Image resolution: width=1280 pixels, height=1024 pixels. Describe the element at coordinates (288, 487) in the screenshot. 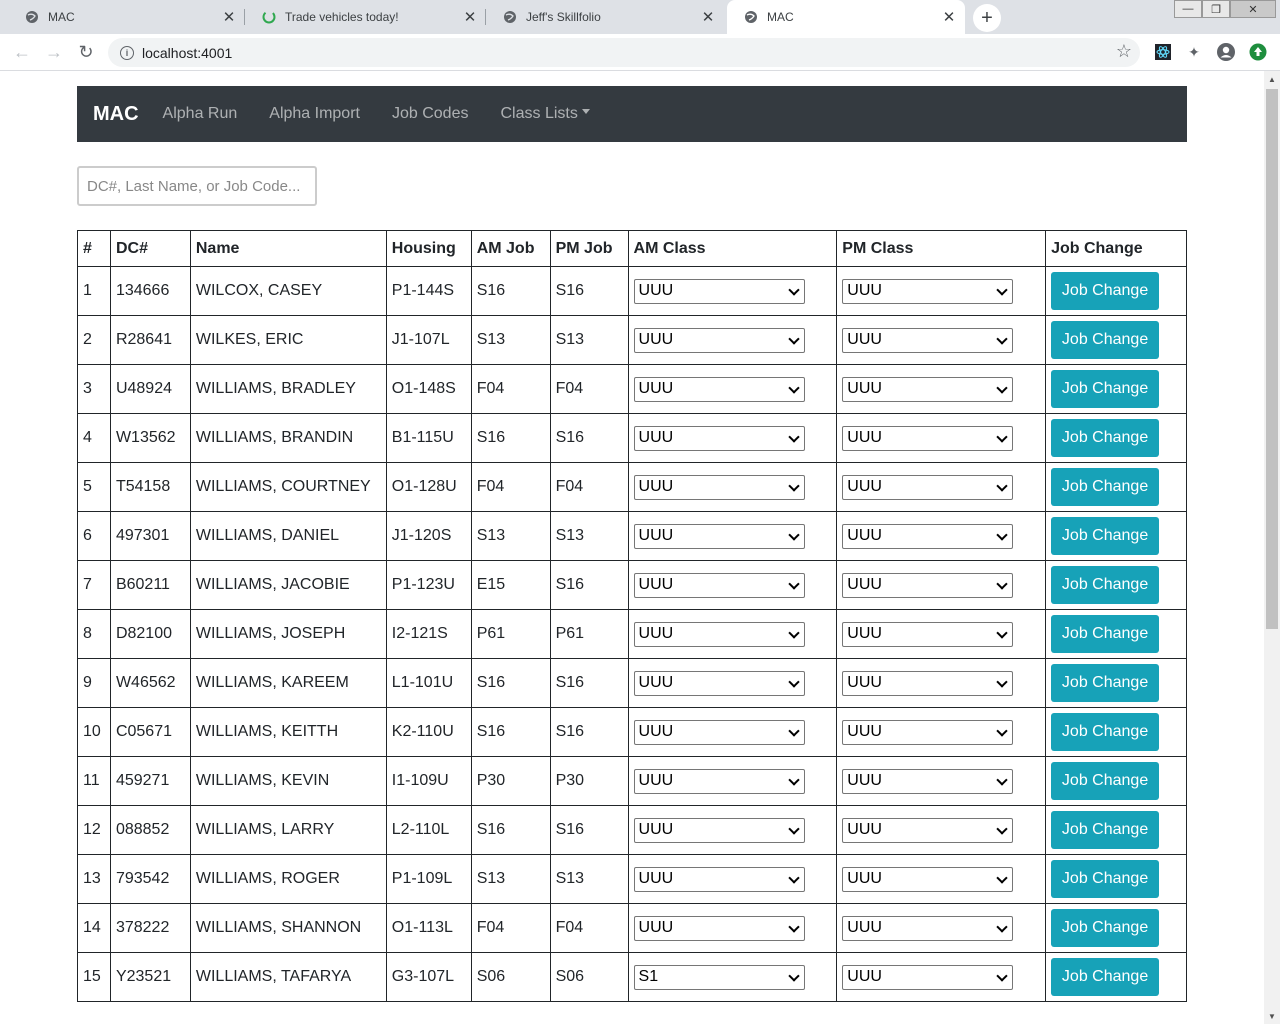

I see `cell-name: WILLIAMS, COURTNEY` at that location.